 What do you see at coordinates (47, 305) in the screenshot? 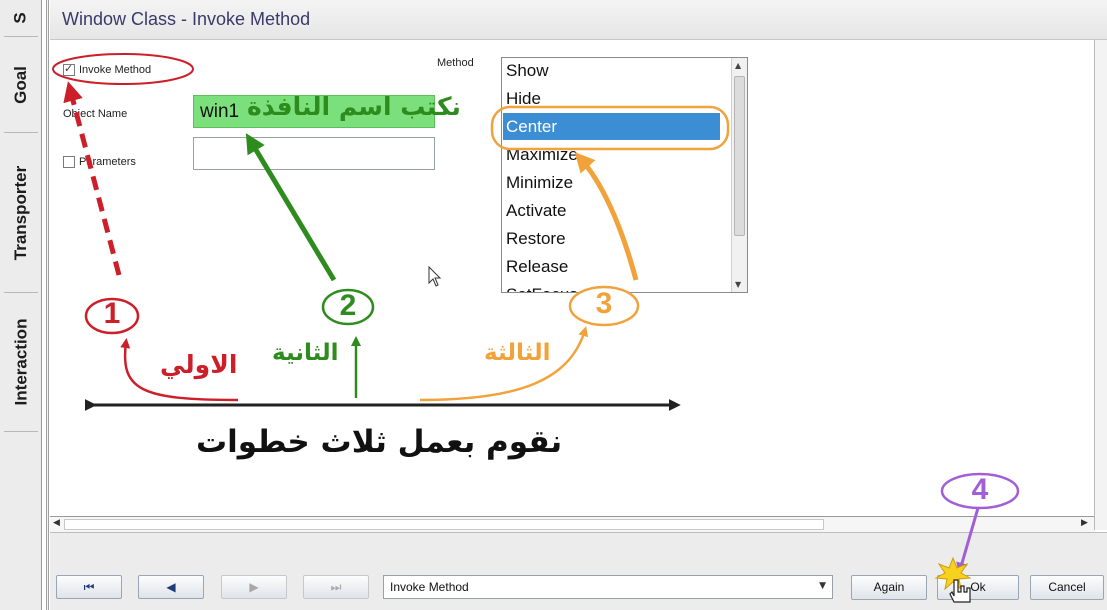
I see `panel-splitter` at bounding box center [47, 305].